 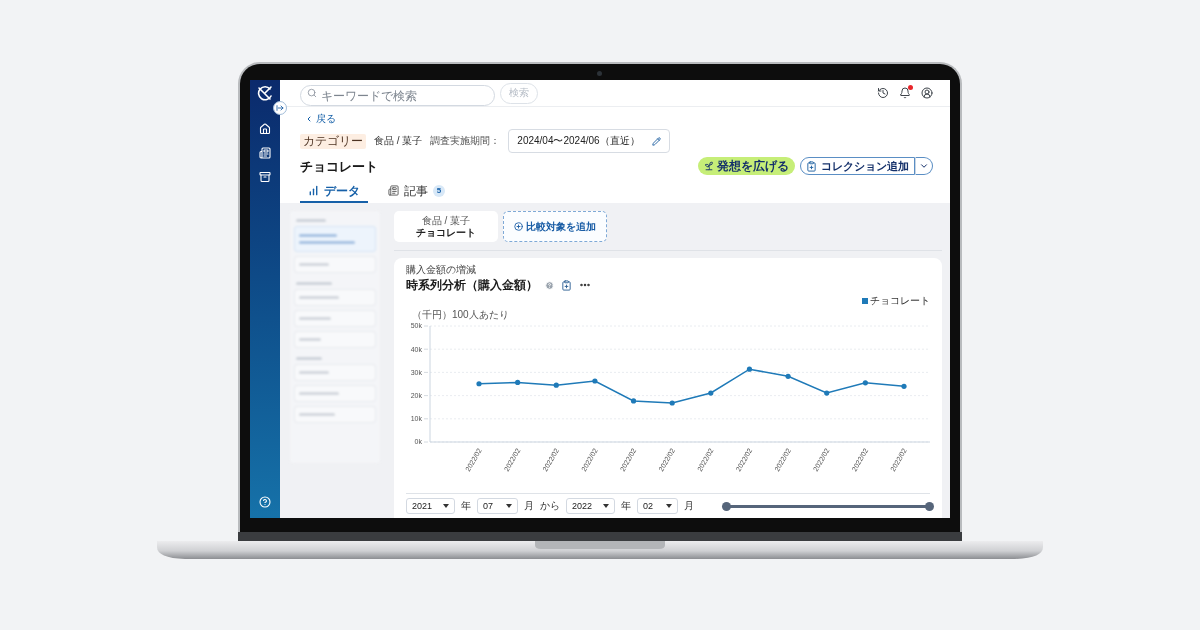 I want to click on sprout-icon, so click(x=709, y=166).